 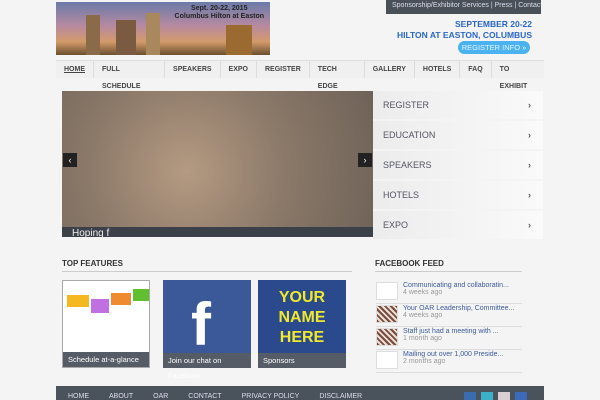 I want to click on linkedin-icon, so click(x=521, y=396).